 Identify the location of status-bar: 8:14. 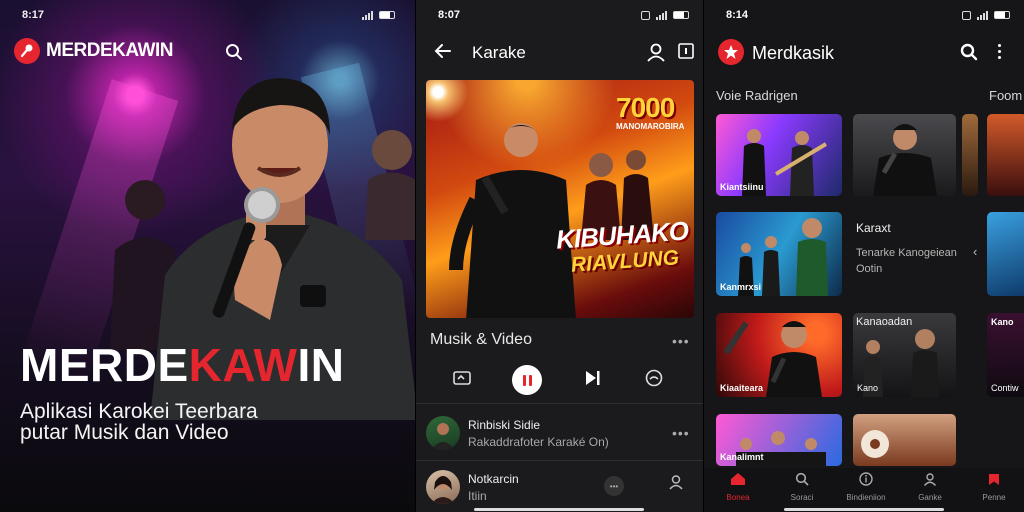
(868, 15).